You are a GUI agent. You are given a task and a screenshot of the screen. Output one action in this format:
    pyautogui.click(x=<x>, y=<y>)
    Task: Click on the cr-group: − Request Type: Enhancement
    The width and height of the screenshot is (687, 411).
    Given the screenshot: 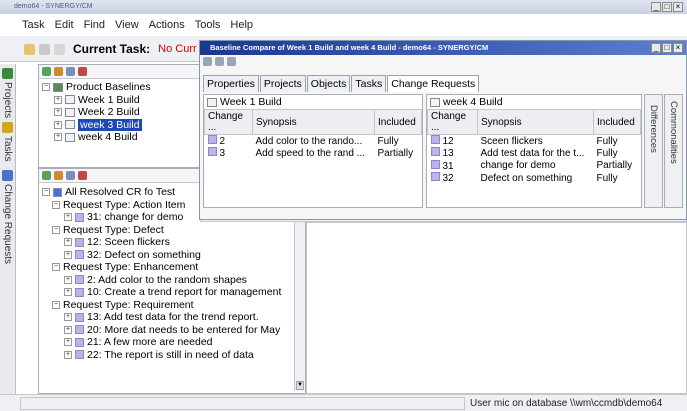 What is the action you would take?
    pyautogui.click(x=173, y=267)
    